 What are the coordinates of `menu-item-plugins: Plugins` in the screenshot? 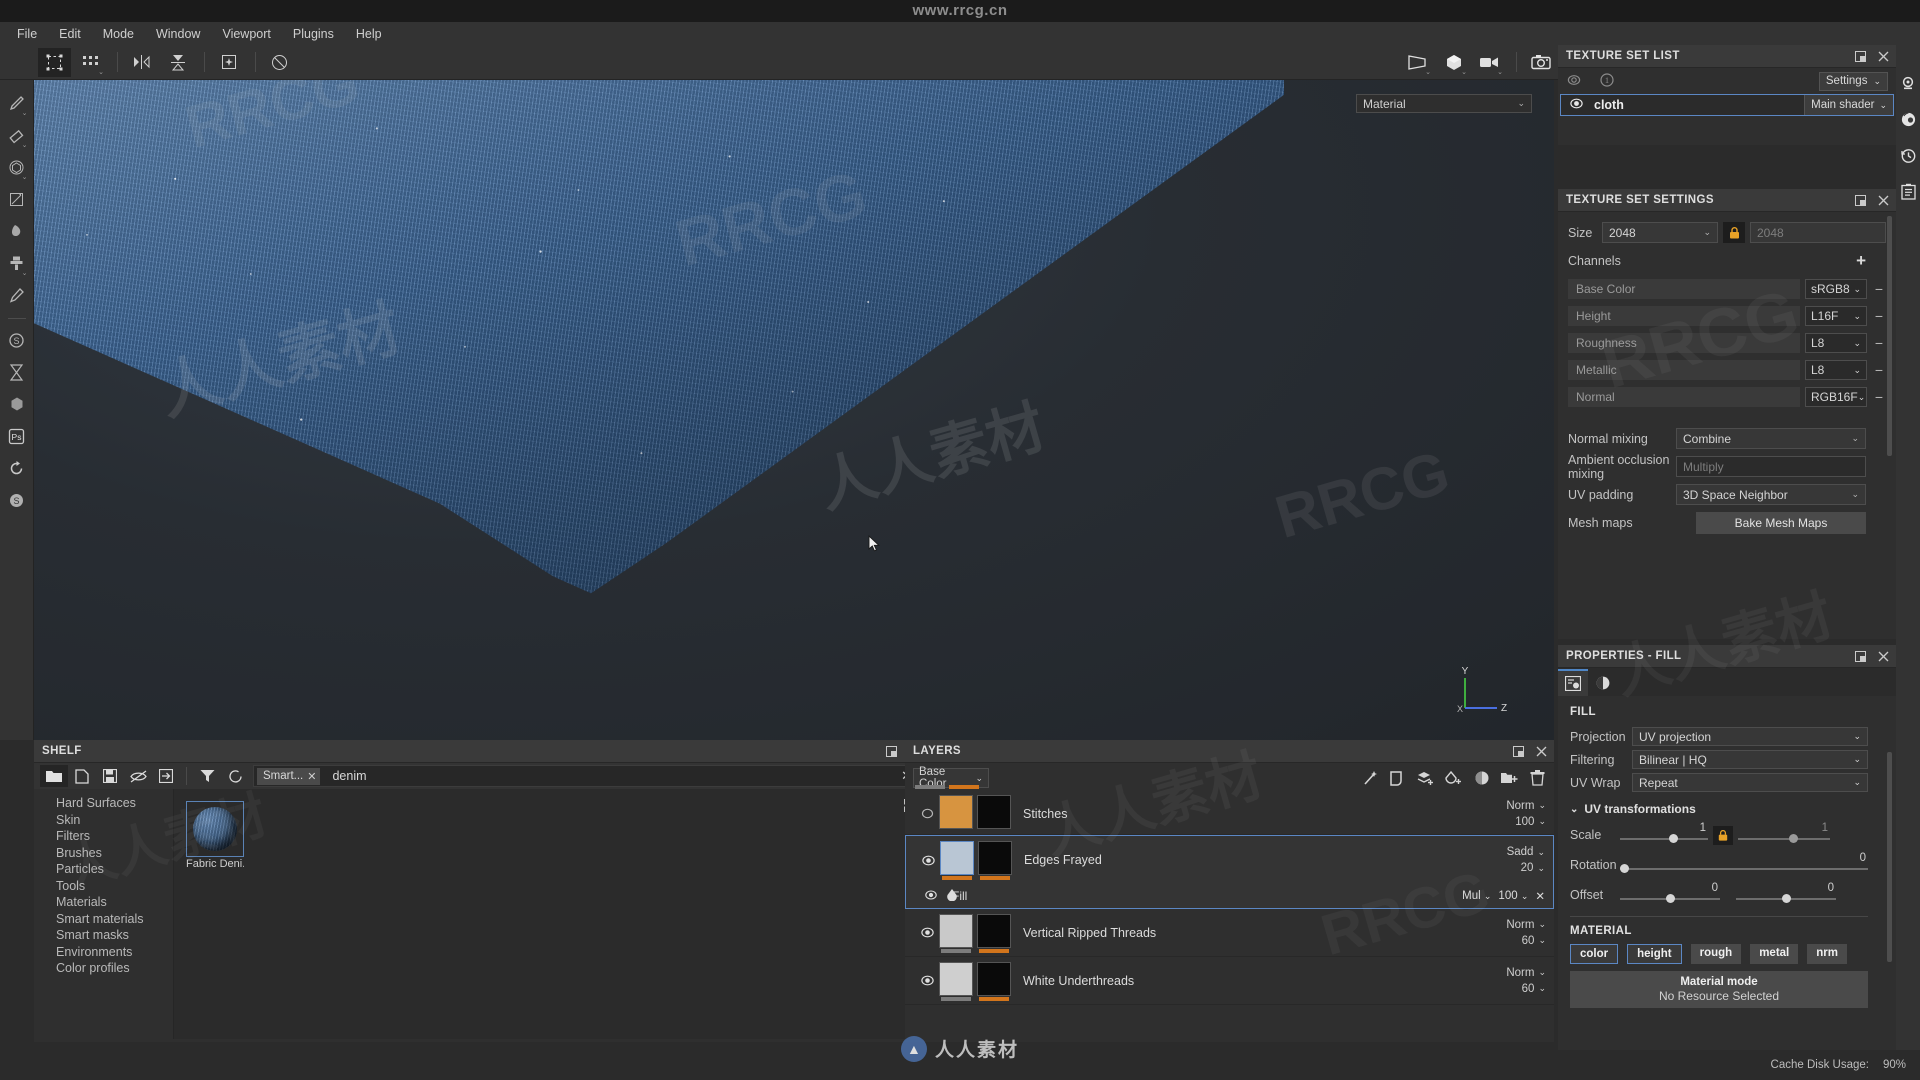 It's located at (313, 34).